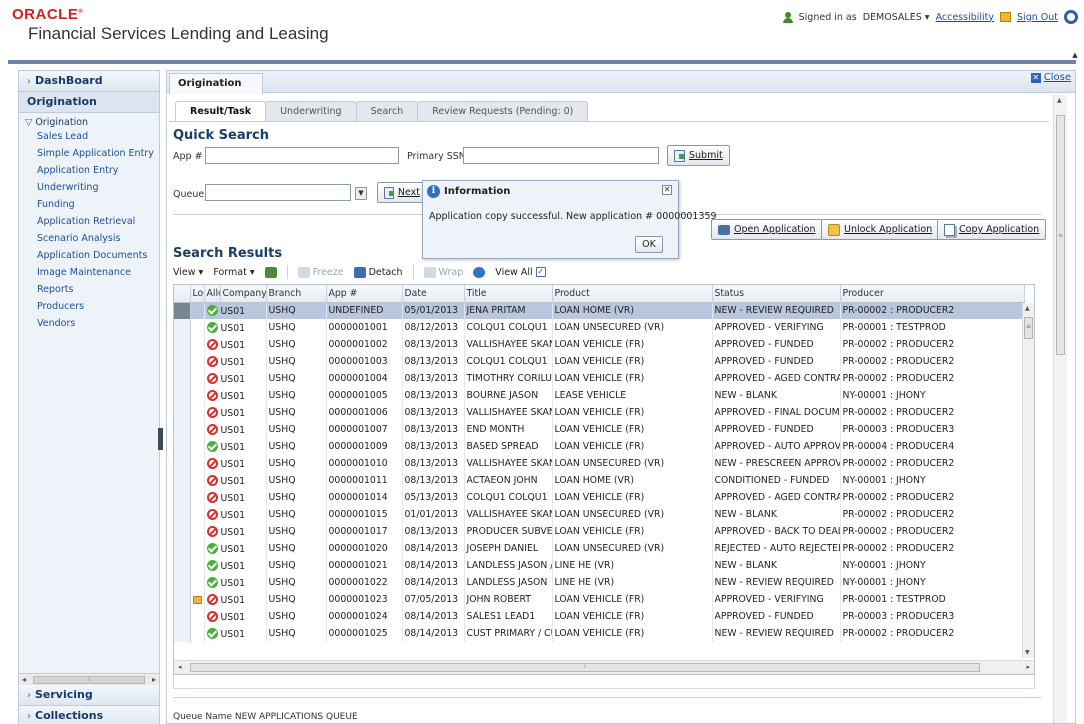 Image resolution: width=1084 pixels, height=724 pixels. What do you see at coordinates (1027, 652) in the screenshot?
I see `scroll-down-icon: ▼` at bounding box center [1027, 652].